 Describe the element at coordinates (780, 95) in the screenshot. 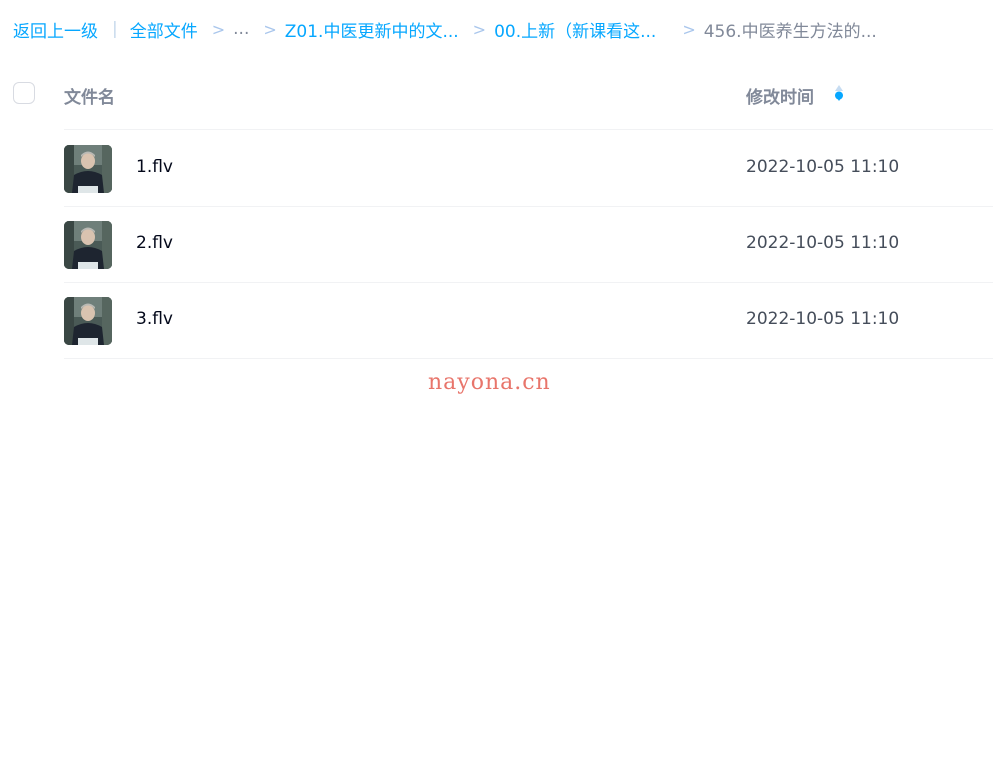

I see `column-header-modified: 修改时间` at that location.